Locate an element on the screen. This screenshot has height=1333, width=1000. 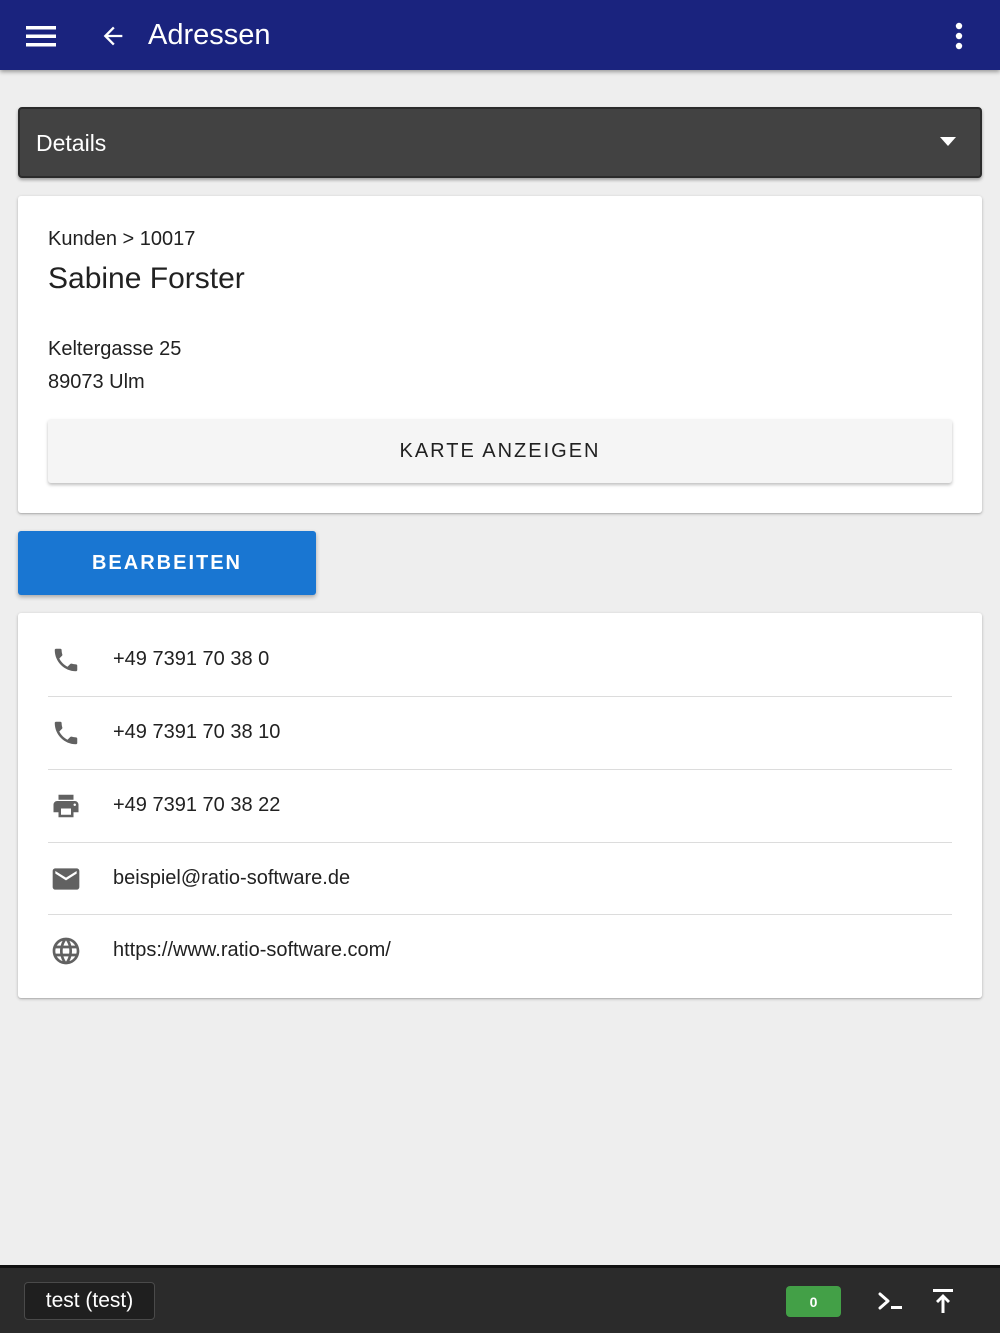
menu-button is located at coordinates (41, 36).